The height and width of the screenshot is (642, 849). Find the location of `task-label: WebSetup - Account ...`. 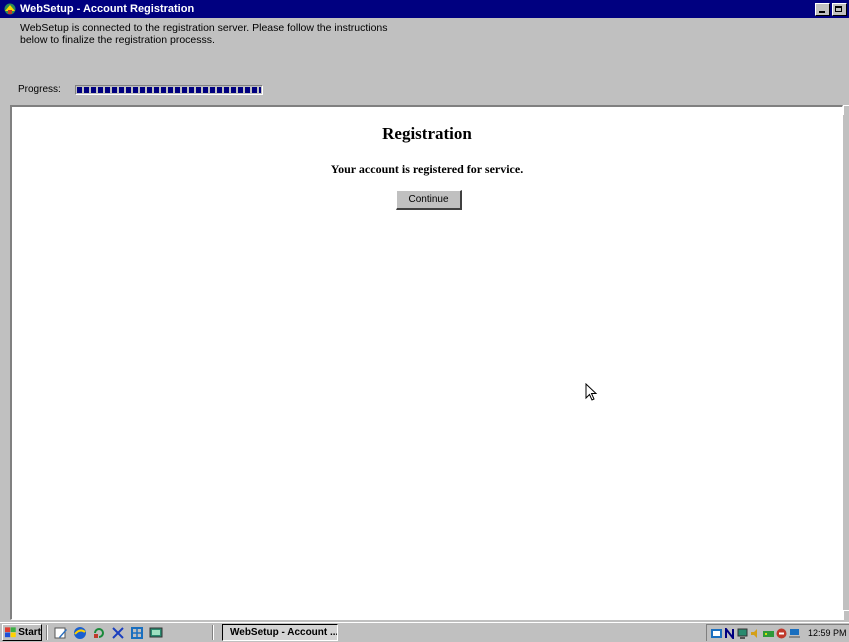

task-label: WebSetup - Account ... is located at coordinates (284, 632).